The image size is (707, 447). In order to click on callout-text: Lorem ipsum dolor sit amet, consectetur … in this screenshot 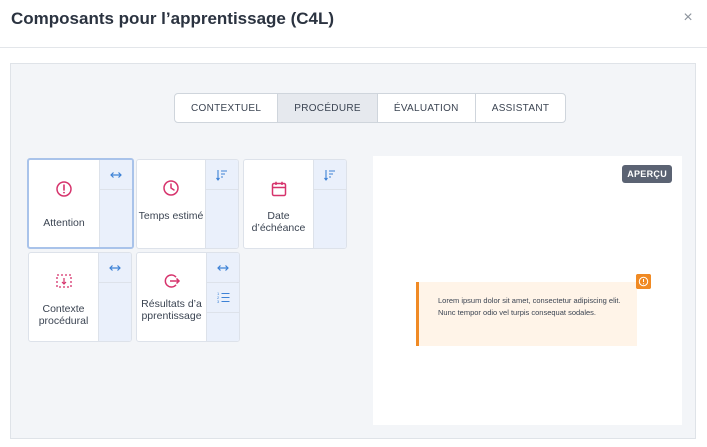, I will do `click(529, 306)`.